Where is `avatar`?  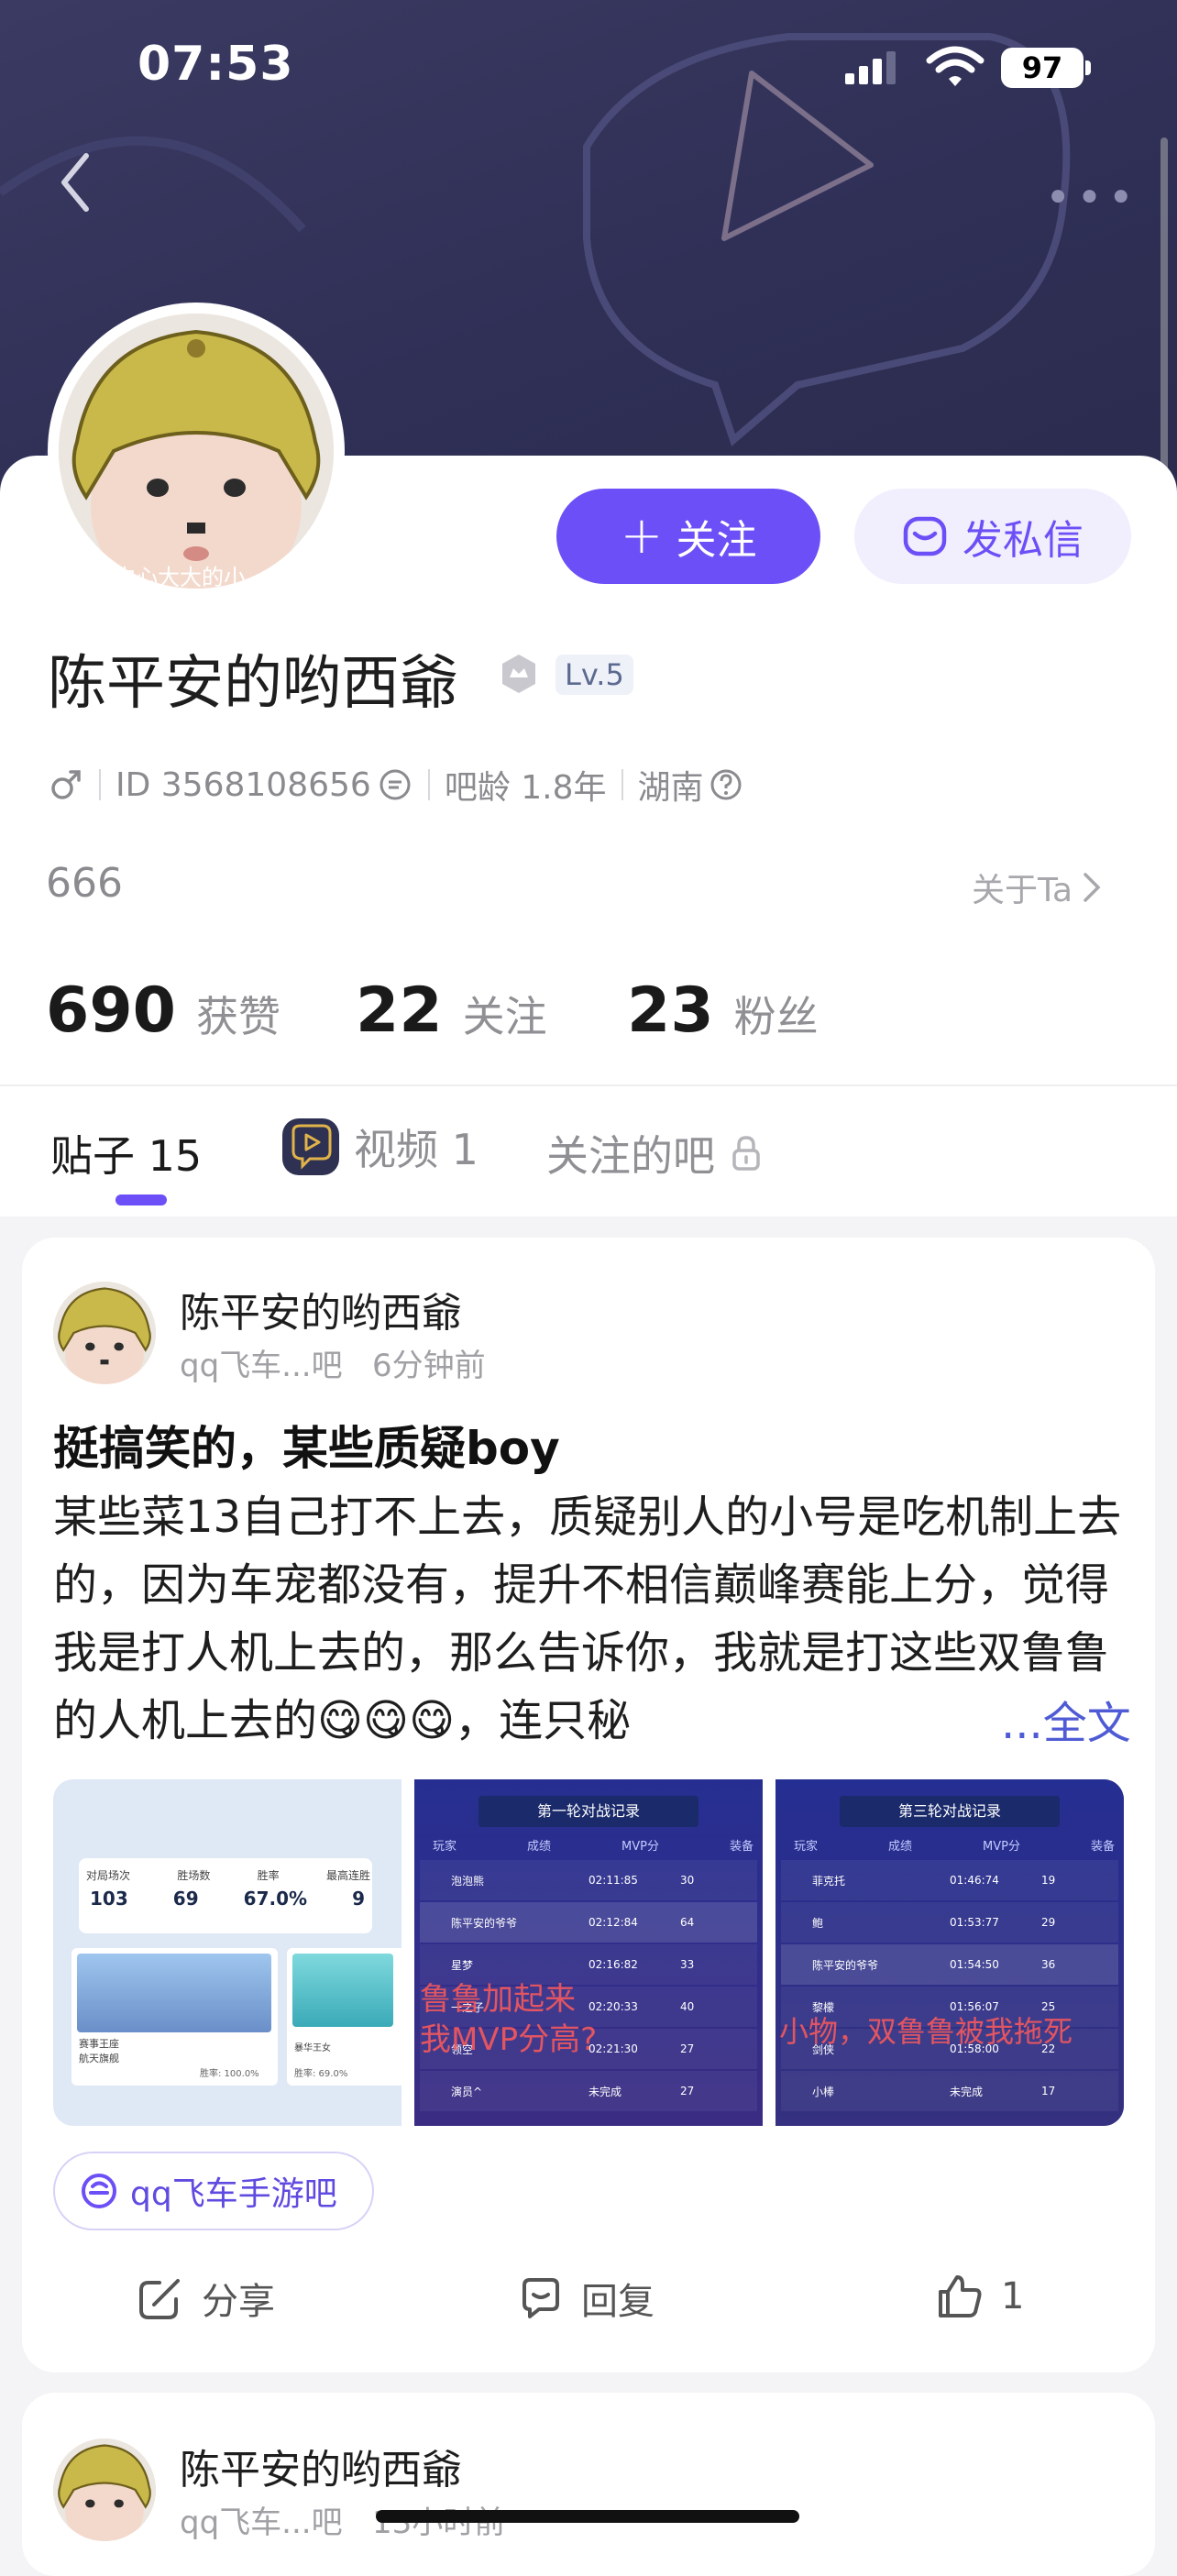 avatar is located at coordinates (196, 452).